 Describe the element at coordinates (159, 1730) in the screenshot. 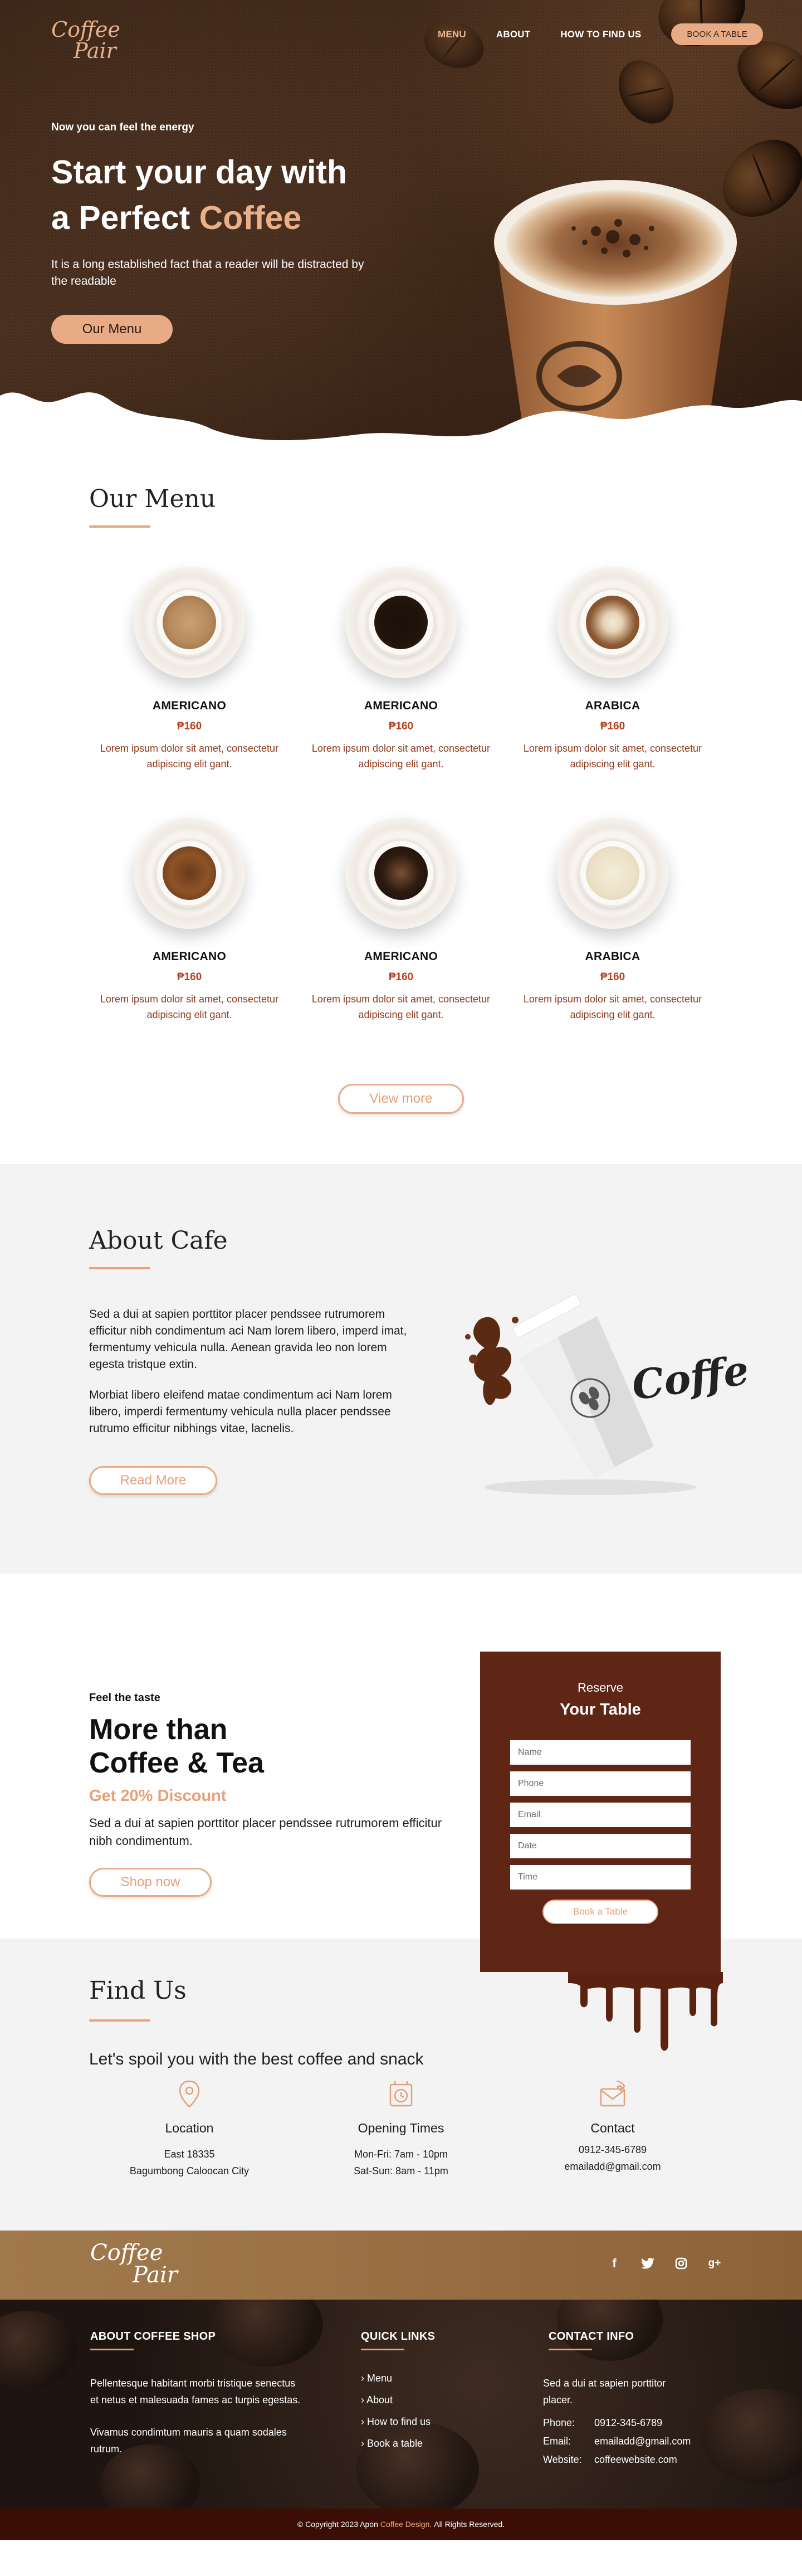

I see `reserve-title-line-1: More than` at that location.